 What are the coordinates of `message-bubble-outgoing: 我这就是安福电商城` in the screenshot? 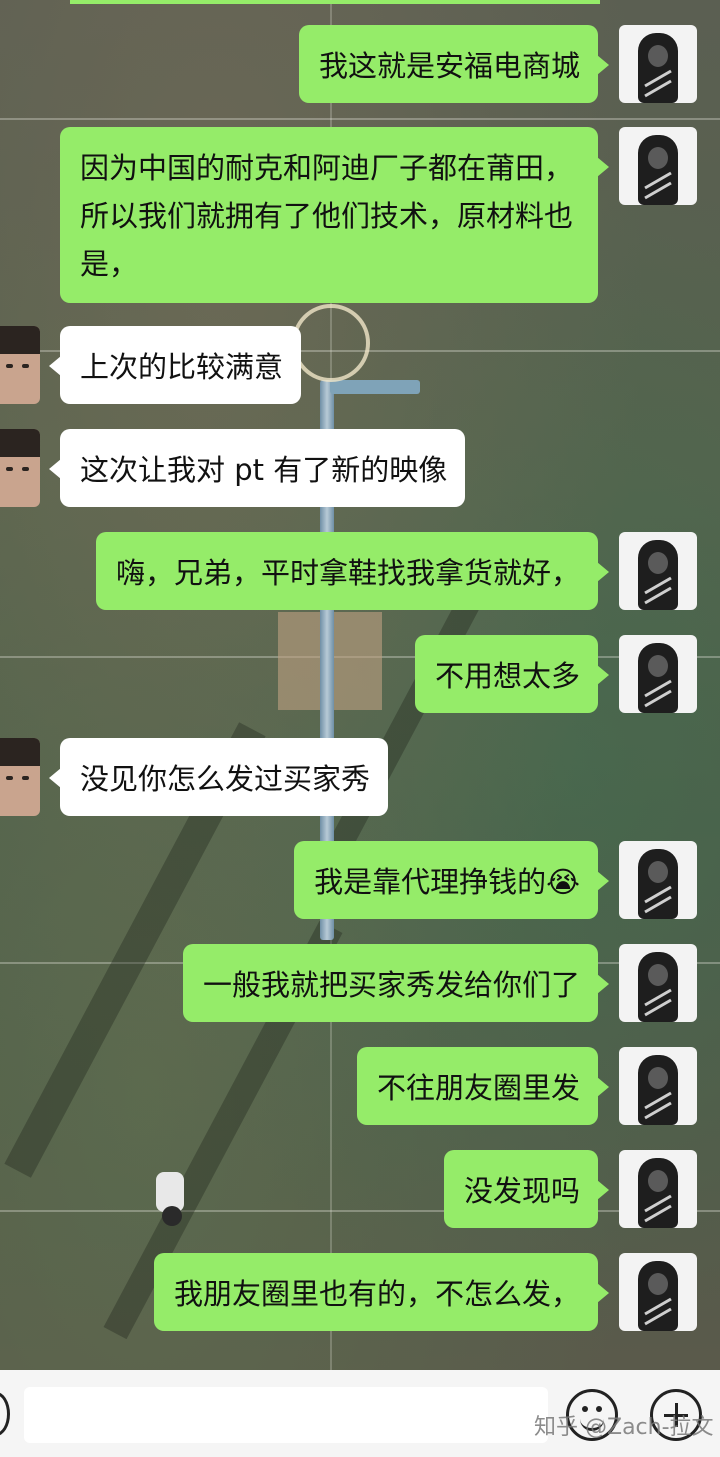 It's located at (454, 64).